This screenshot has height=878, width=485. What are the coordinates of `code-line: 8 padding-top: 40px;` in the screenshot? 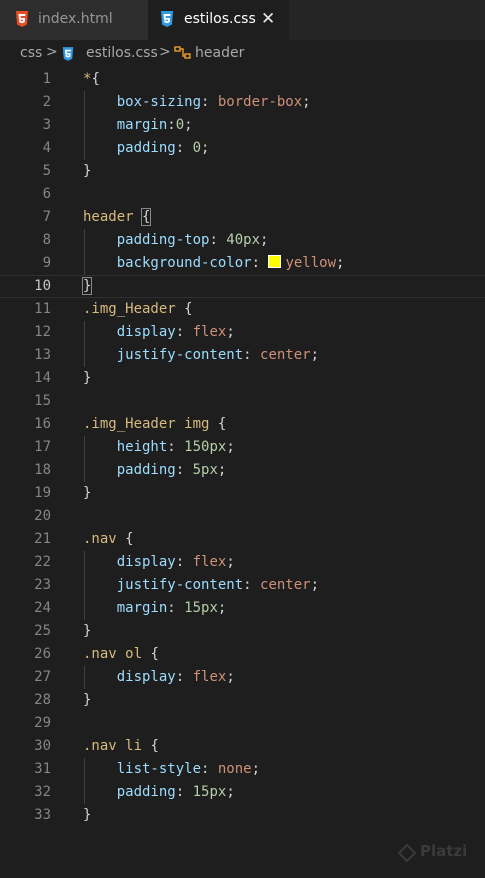 It's located at (242, 240).